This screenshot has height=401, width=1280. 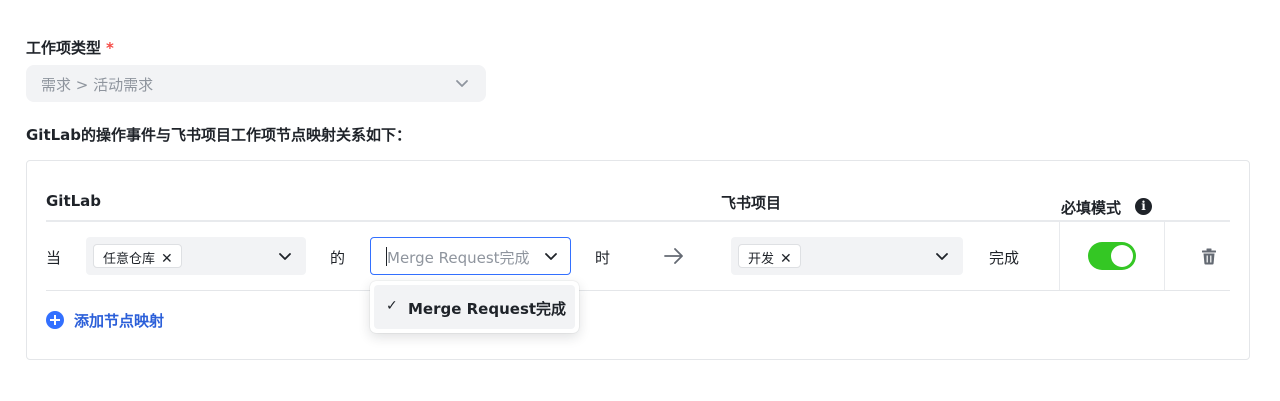 What do you see at coordinates (847, 256) in the screenshot?
I see `node-select: 开发 ✕` at bounding box center [847, 256].